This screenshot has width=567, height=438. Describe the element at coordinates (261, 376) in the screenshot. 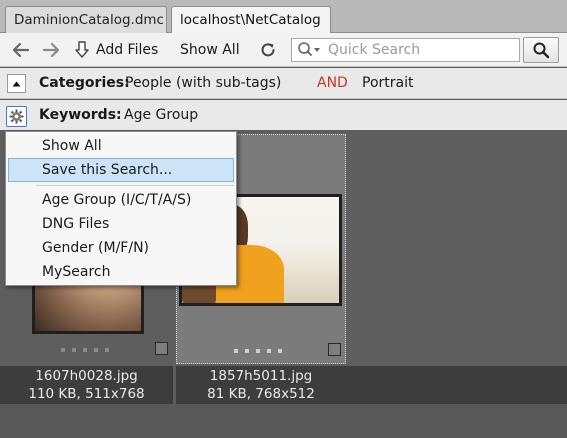

I see `file-name: 1857h5011.jpg` at that location.